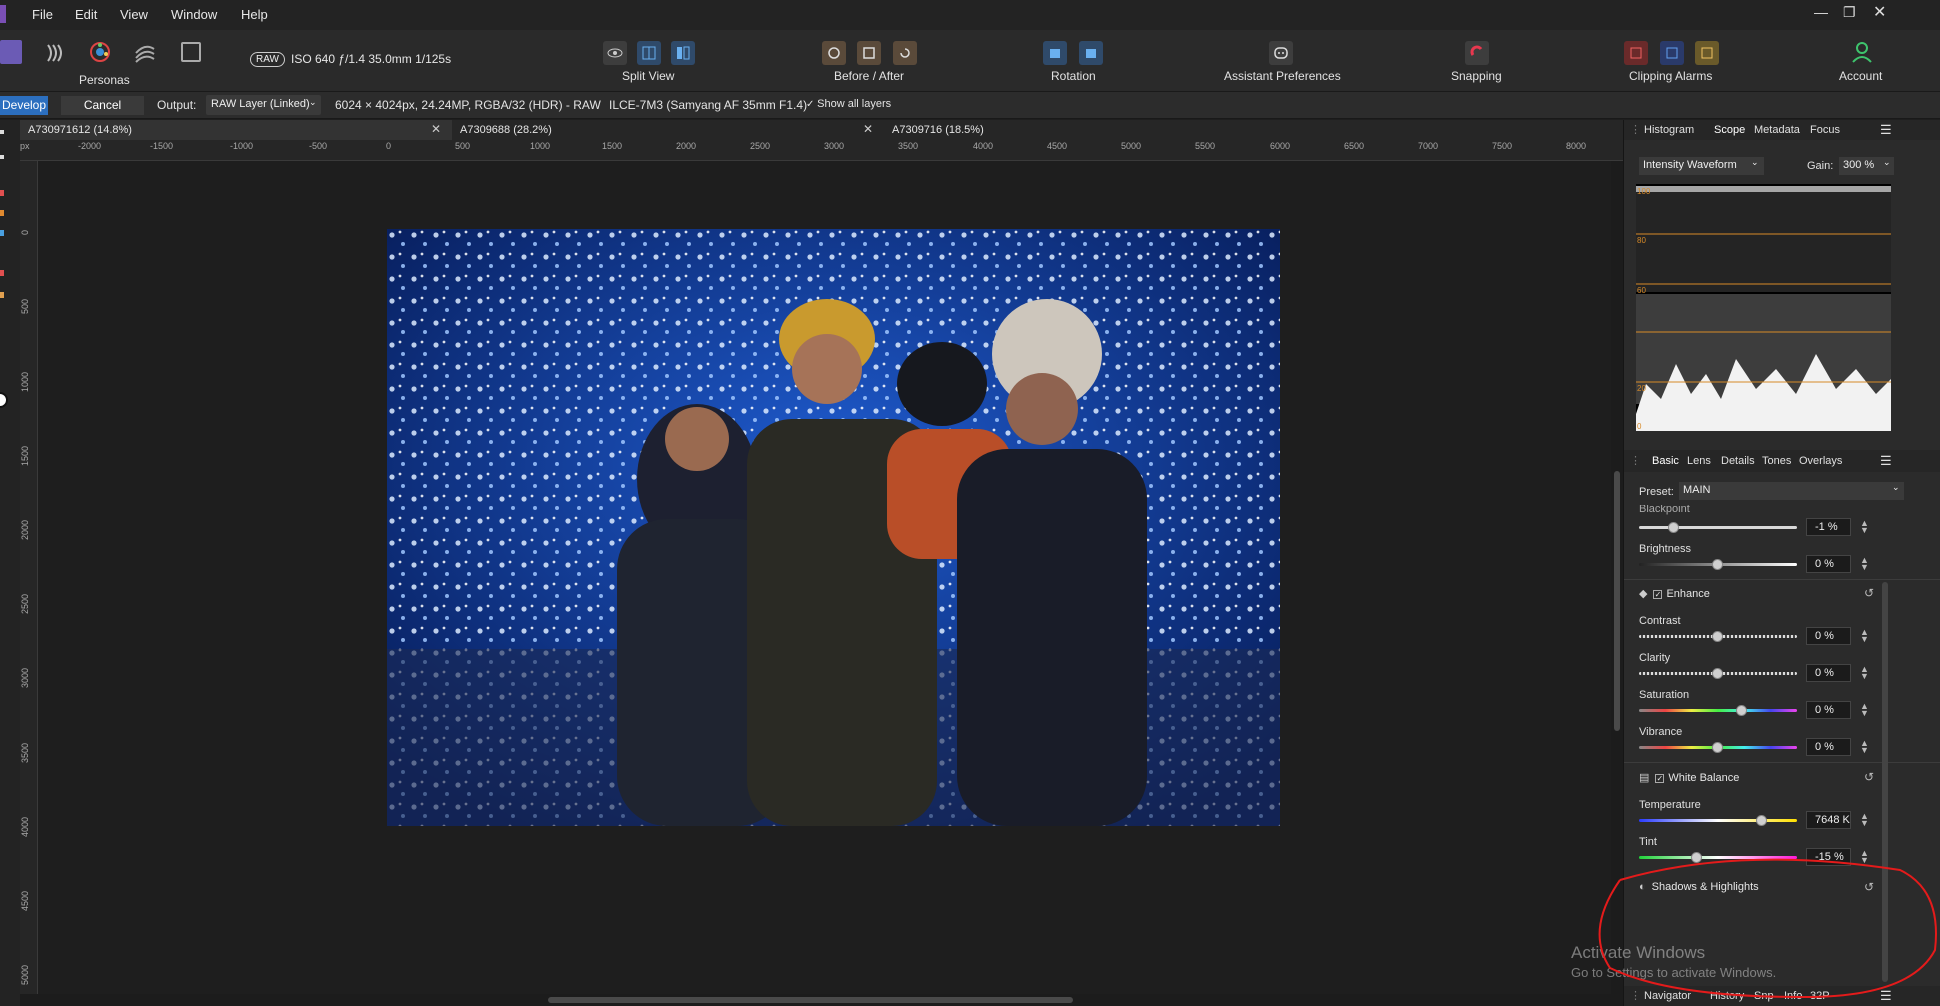  Describe the element at coordinates (1776, 461) in the screenshot. I see `tab-tones: Tones` at that location.